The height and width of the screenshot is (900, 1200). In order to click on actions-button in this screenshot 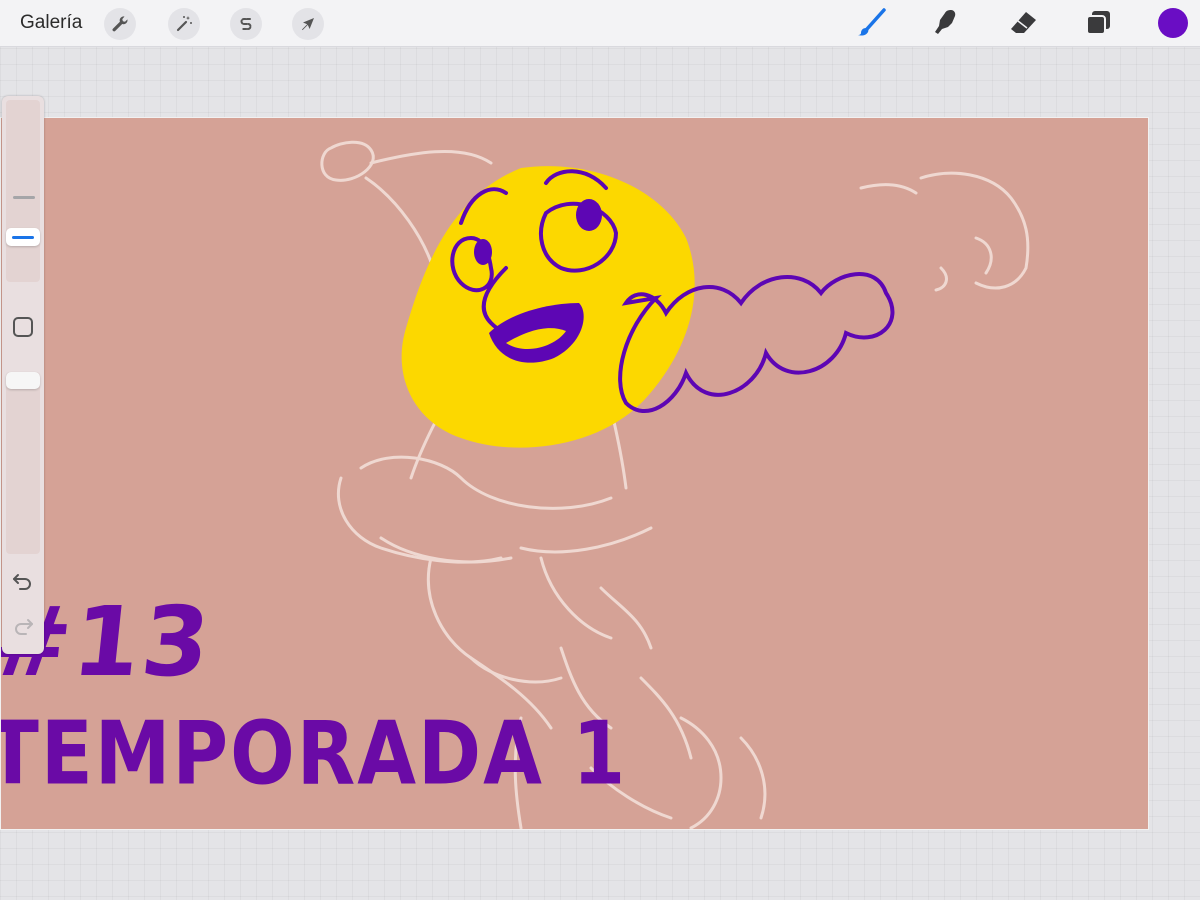, I will do `click(120, 24)`.